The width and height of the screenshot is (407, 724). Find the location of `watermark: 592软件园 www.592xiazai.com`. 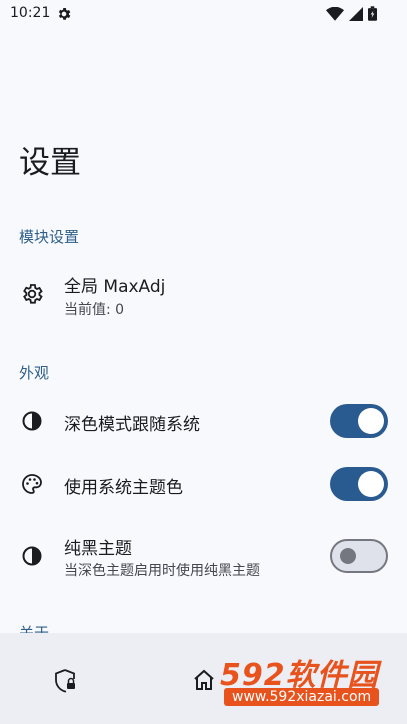

watermark: 592软件园 www.592xiazai.com is located at coordinates (311, 679).